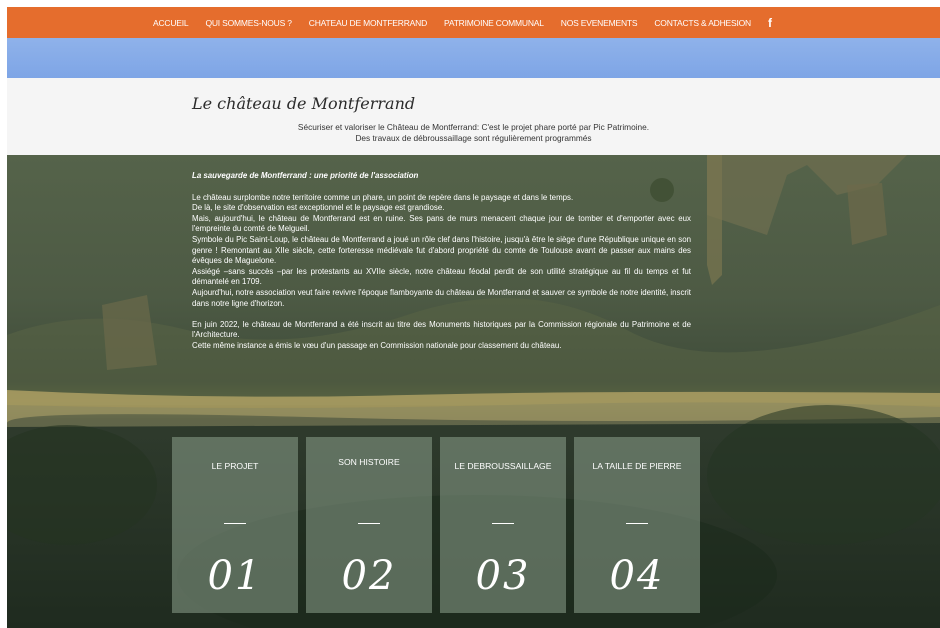  I want to click on card-label: LA TAILLE DE PIERRE, so click(637, 466).